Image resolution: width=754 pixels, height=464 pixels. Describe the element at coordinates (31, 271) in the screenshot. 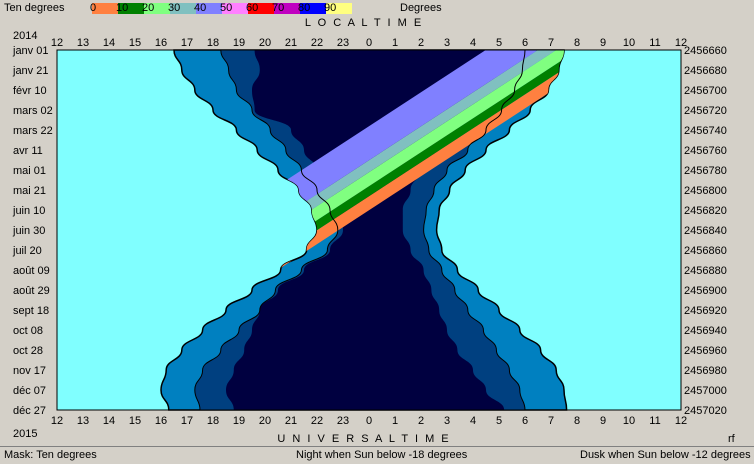

I see `date-label: août 09` at that location.